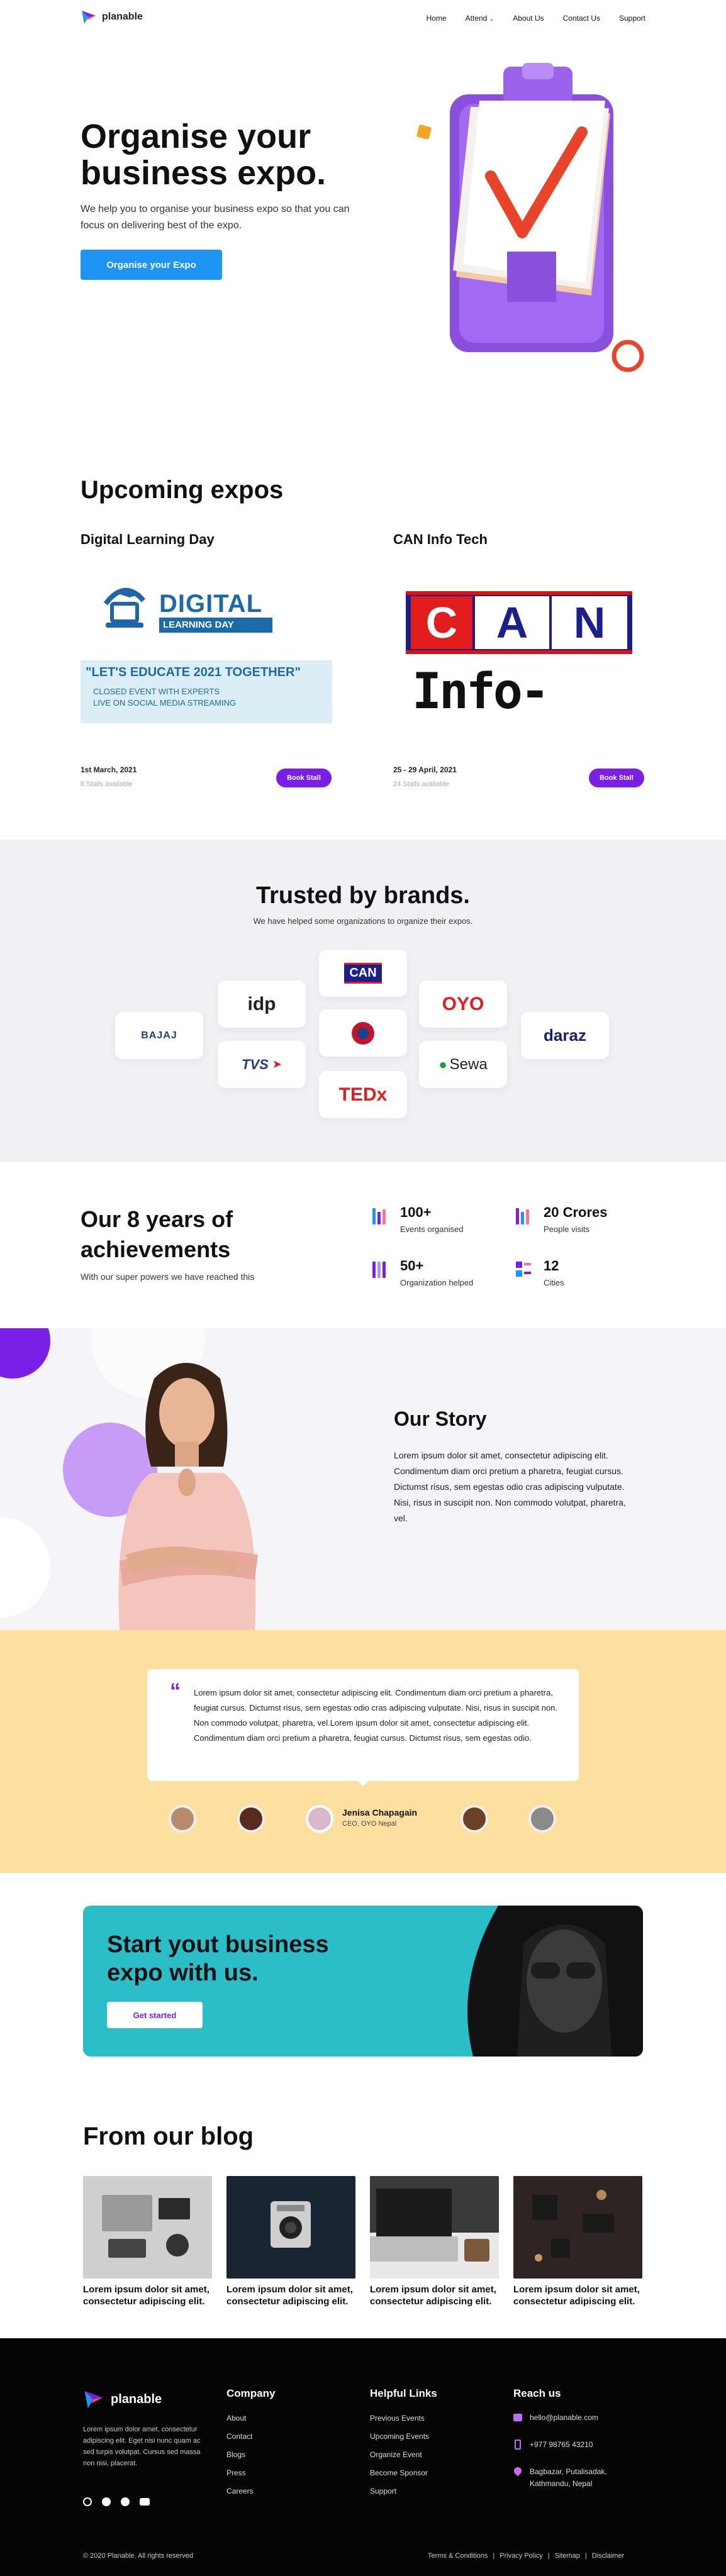 The width and height of the screenshot is (726, 2576). Describe the element at coordinates (554, 1282) in the screenshot. I see `stat-label: Cities` at that location.